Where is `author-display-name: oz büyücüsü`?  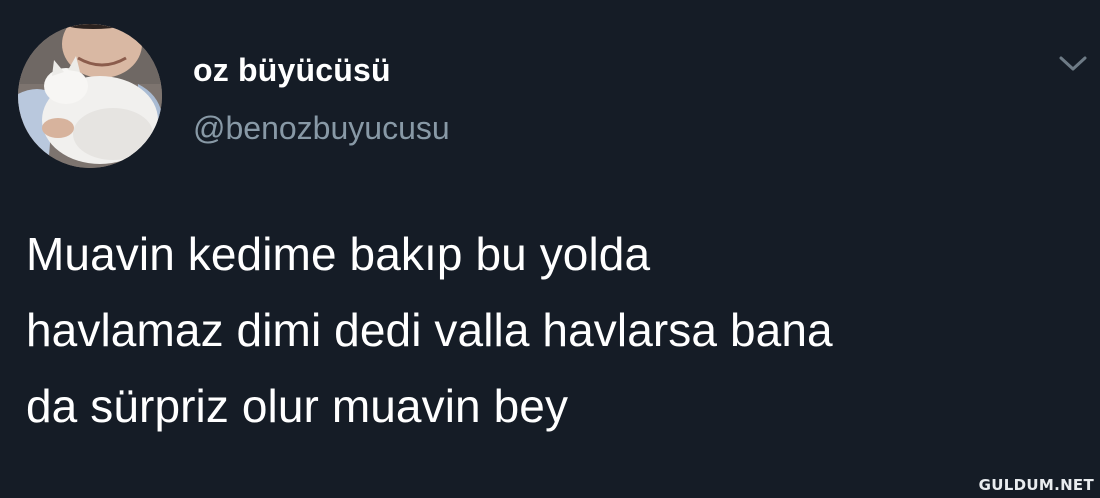 author-display-name: oz büyücüsü is located at coordinates (292, 70).